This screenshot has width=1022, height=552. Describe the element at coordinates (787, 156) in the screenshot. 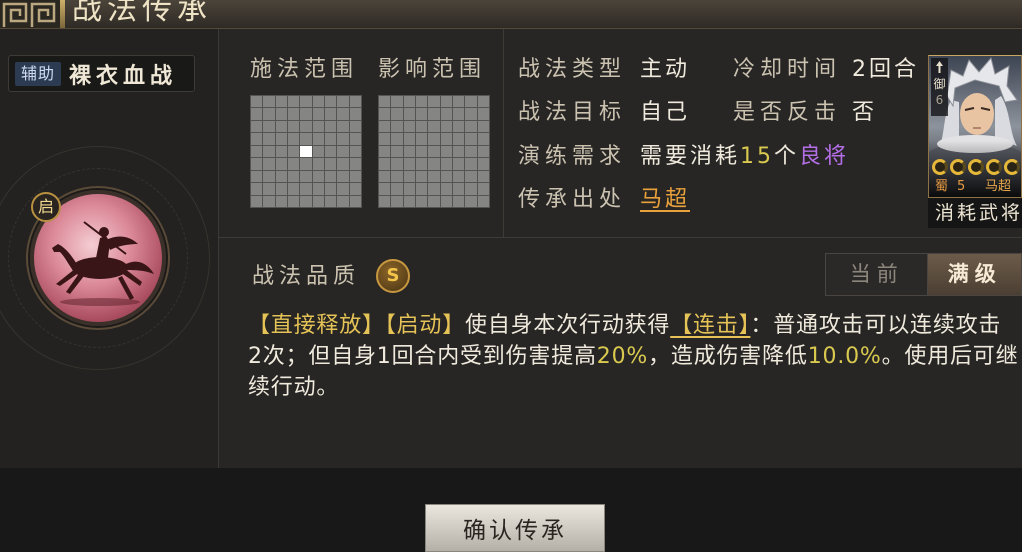

I see `training-unit: 个` at that location.